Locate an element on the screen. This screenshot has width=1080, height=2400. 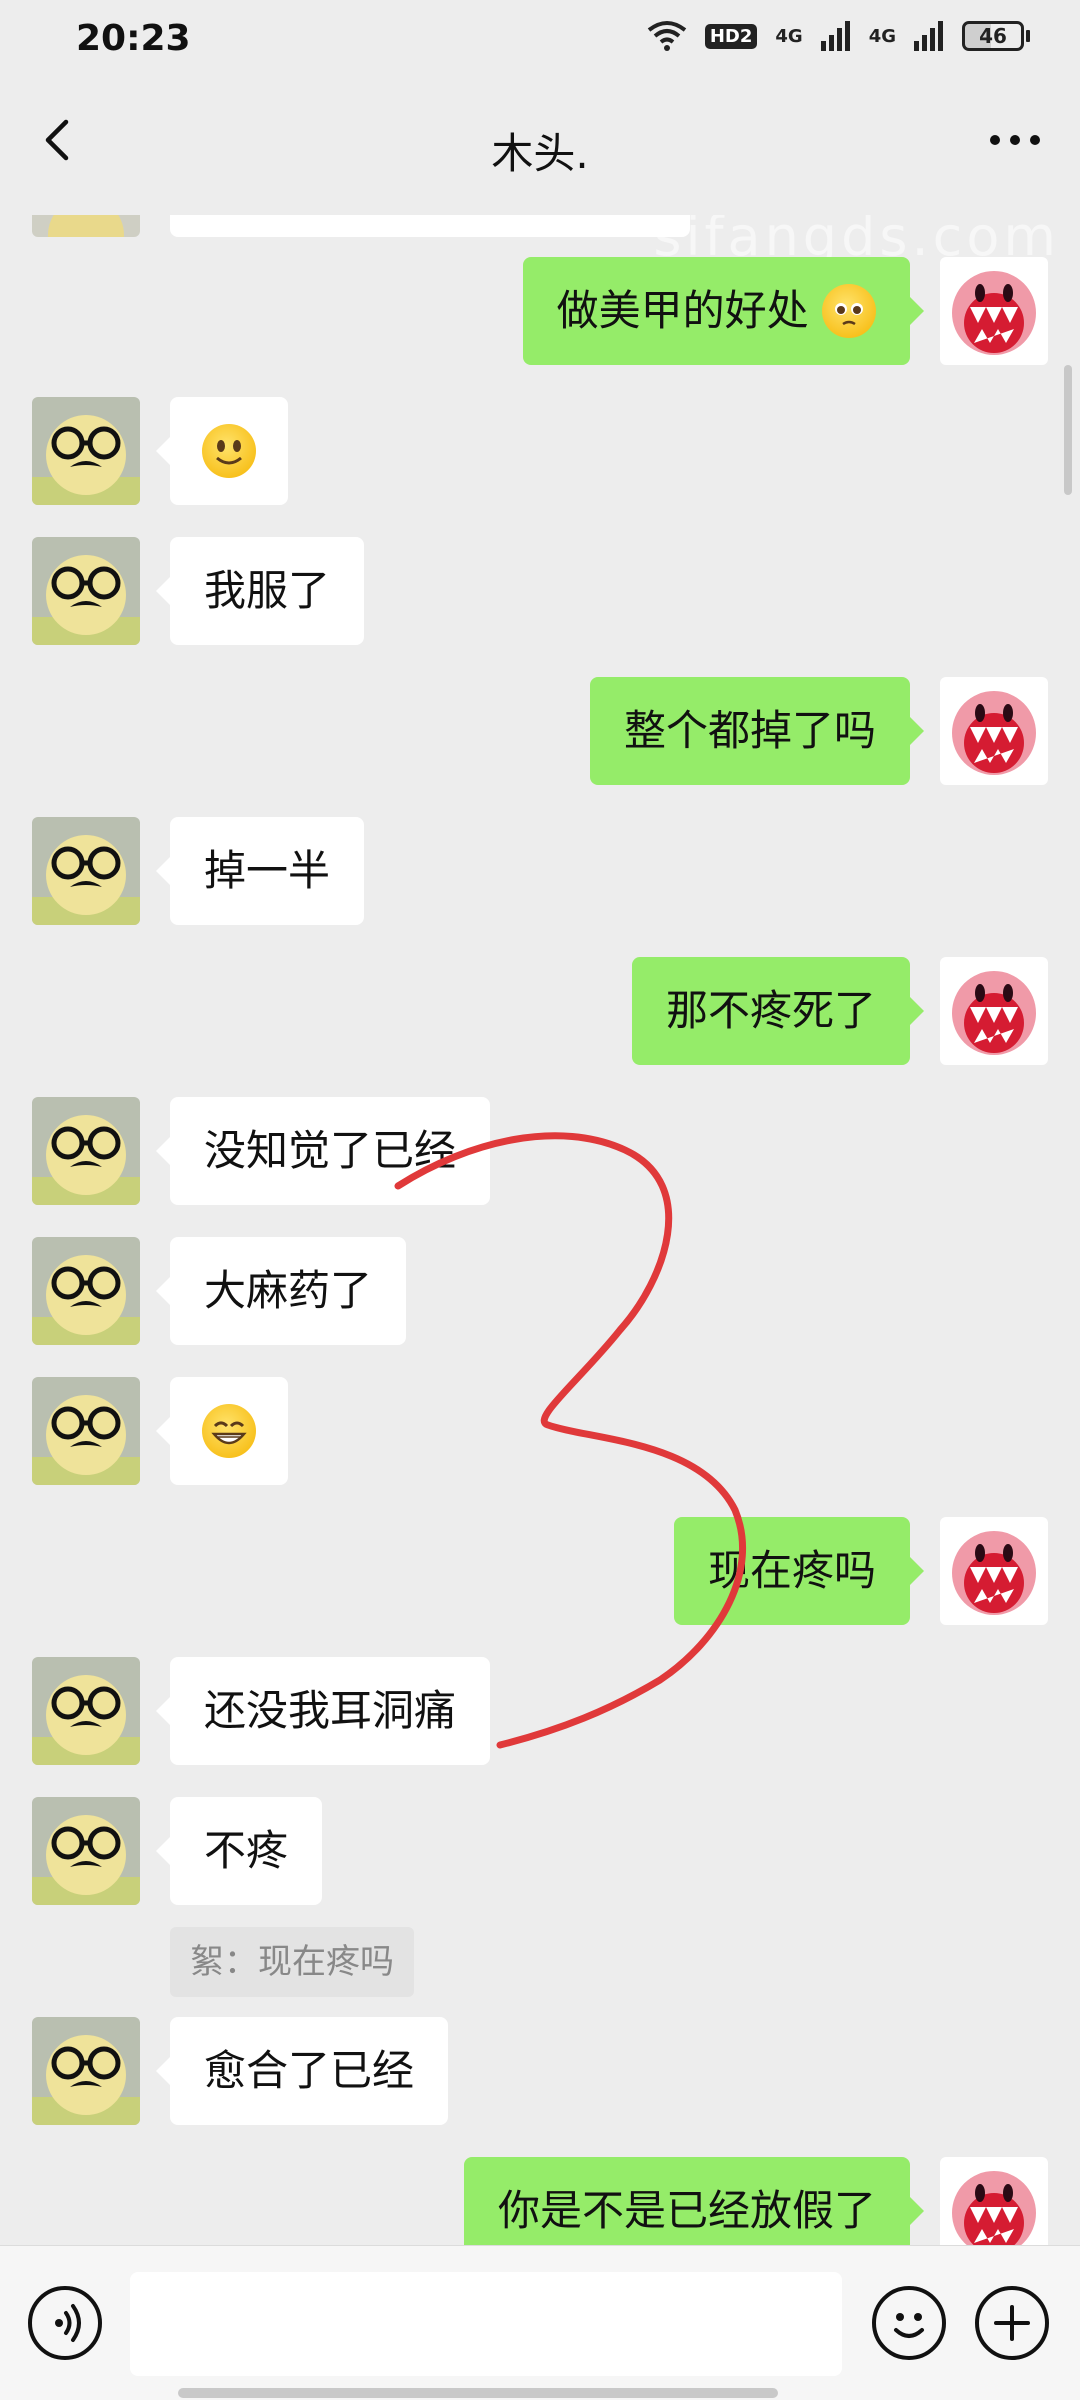
pleading-face-icon is located at coordinates (849, 310).